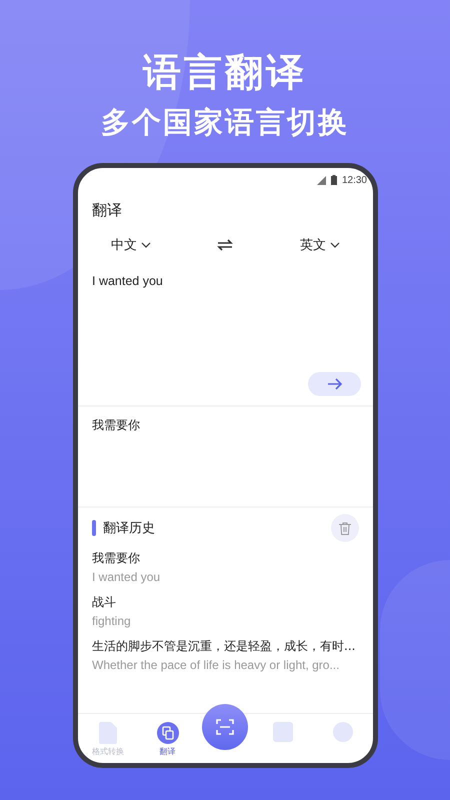  I want to click on nav-tab: 翻译, so click(167, 739).